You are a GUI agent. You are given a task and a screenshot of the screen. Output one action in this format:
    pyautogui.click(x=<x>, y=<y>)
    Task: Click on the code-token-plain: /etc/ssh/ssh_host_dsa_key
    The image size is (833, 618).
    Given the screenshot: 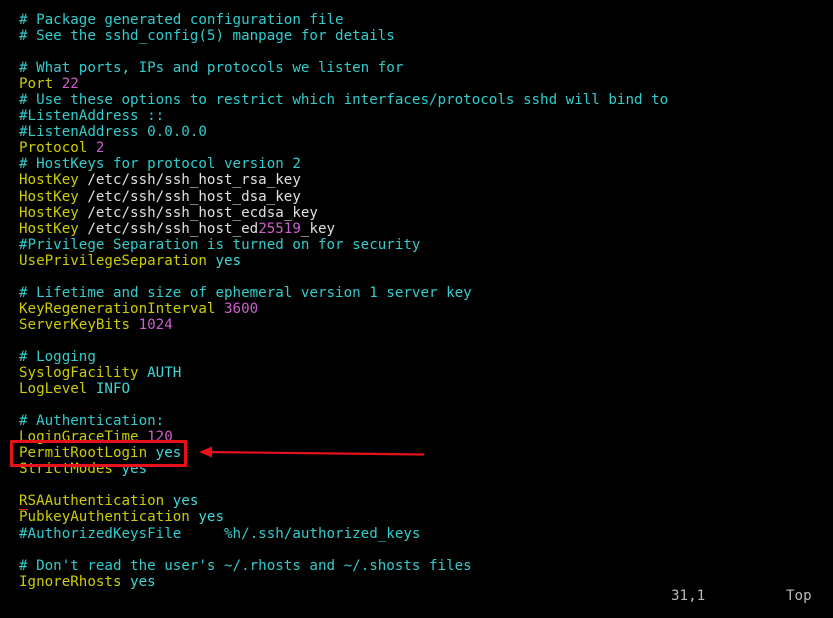 What is the action you would take?
    pyautogui.click(x=194, y=196)
    